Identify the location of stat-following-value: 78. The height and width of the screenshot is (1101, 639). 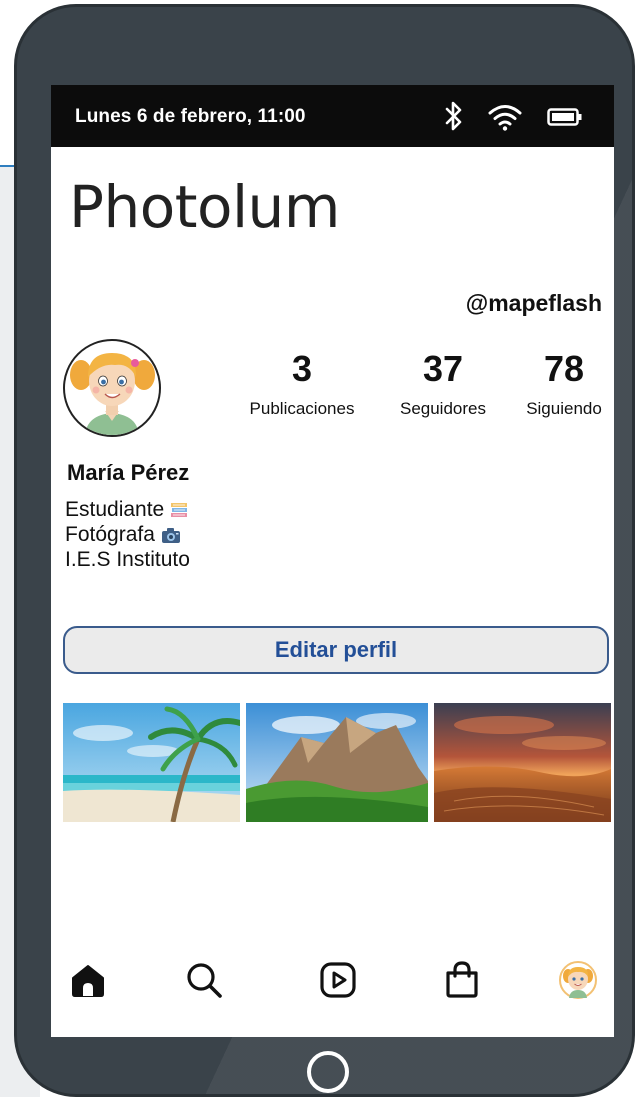
(564, 368).